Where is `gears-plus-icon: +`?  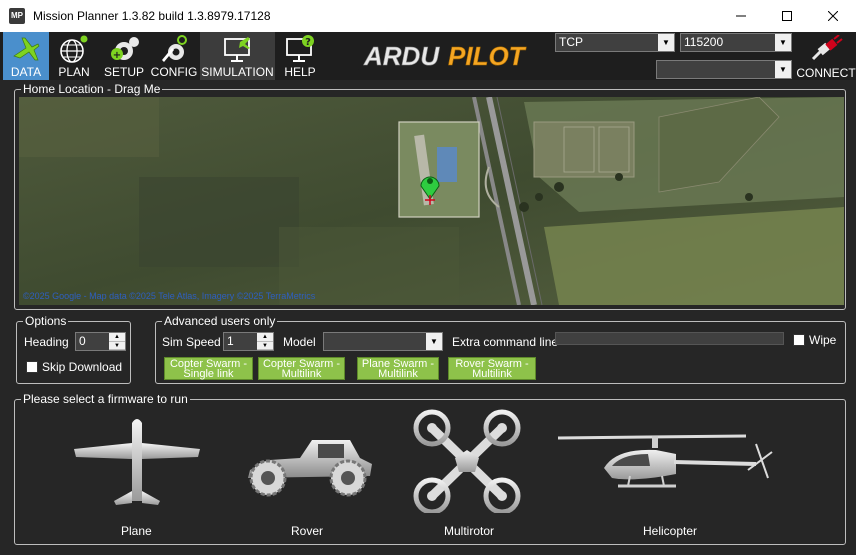
gears-plus-icon: + is located at coordinates (125, 49).